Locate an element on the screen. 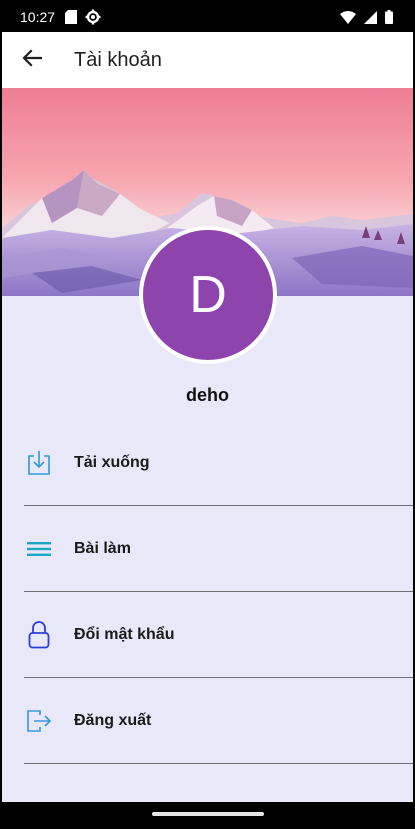  lock-icon is located at coordinates (39, 634).